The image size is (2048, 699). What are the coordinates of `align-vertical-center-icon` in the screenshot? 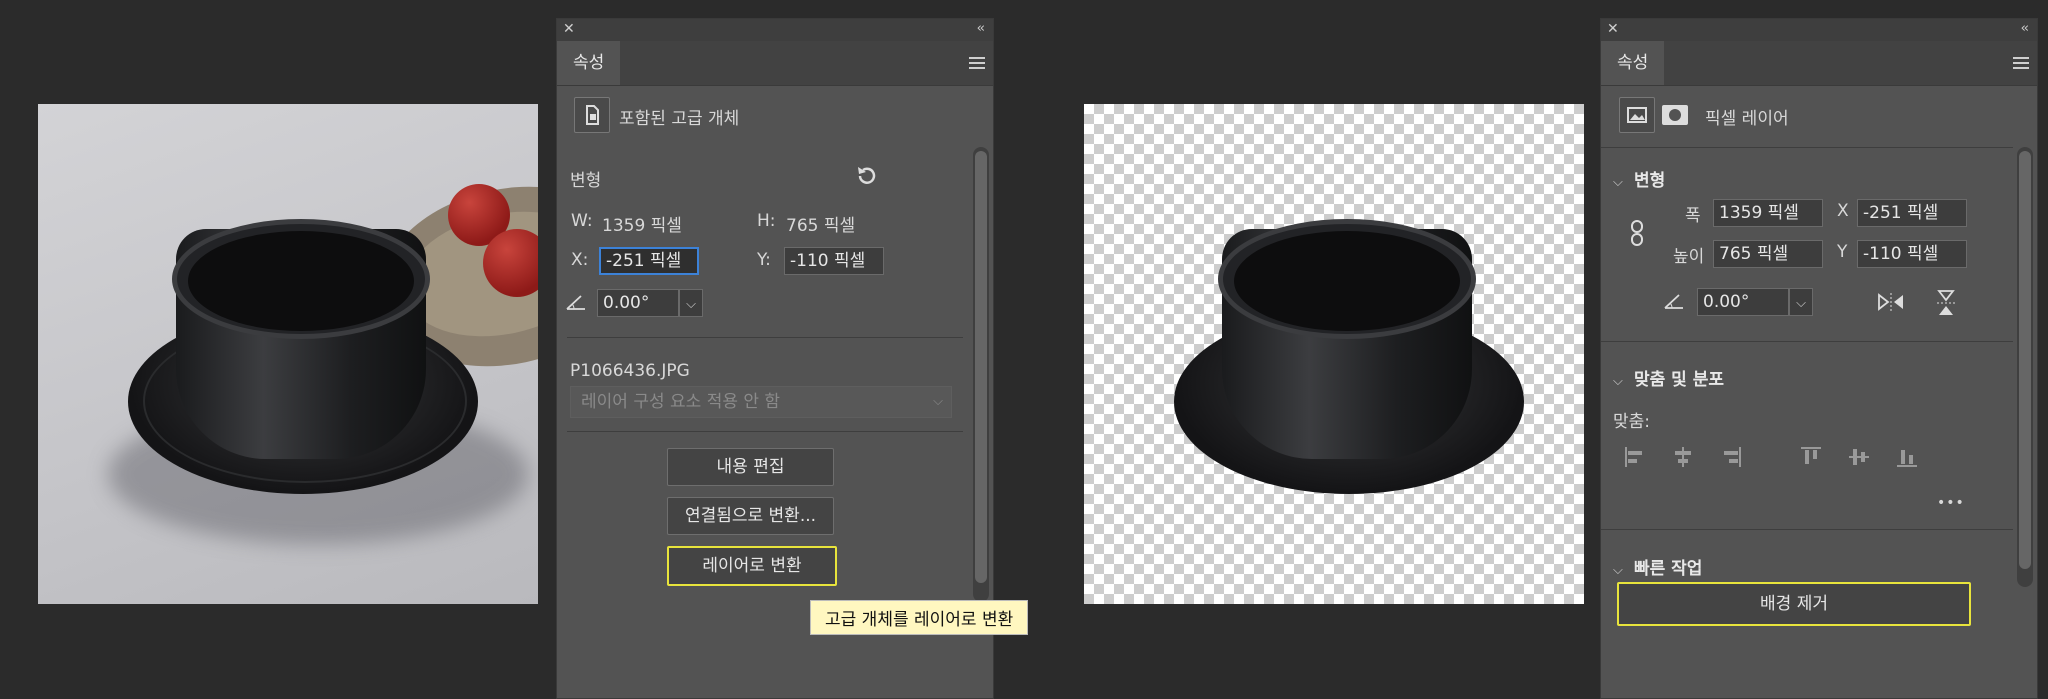 It's located at (1859, 459).